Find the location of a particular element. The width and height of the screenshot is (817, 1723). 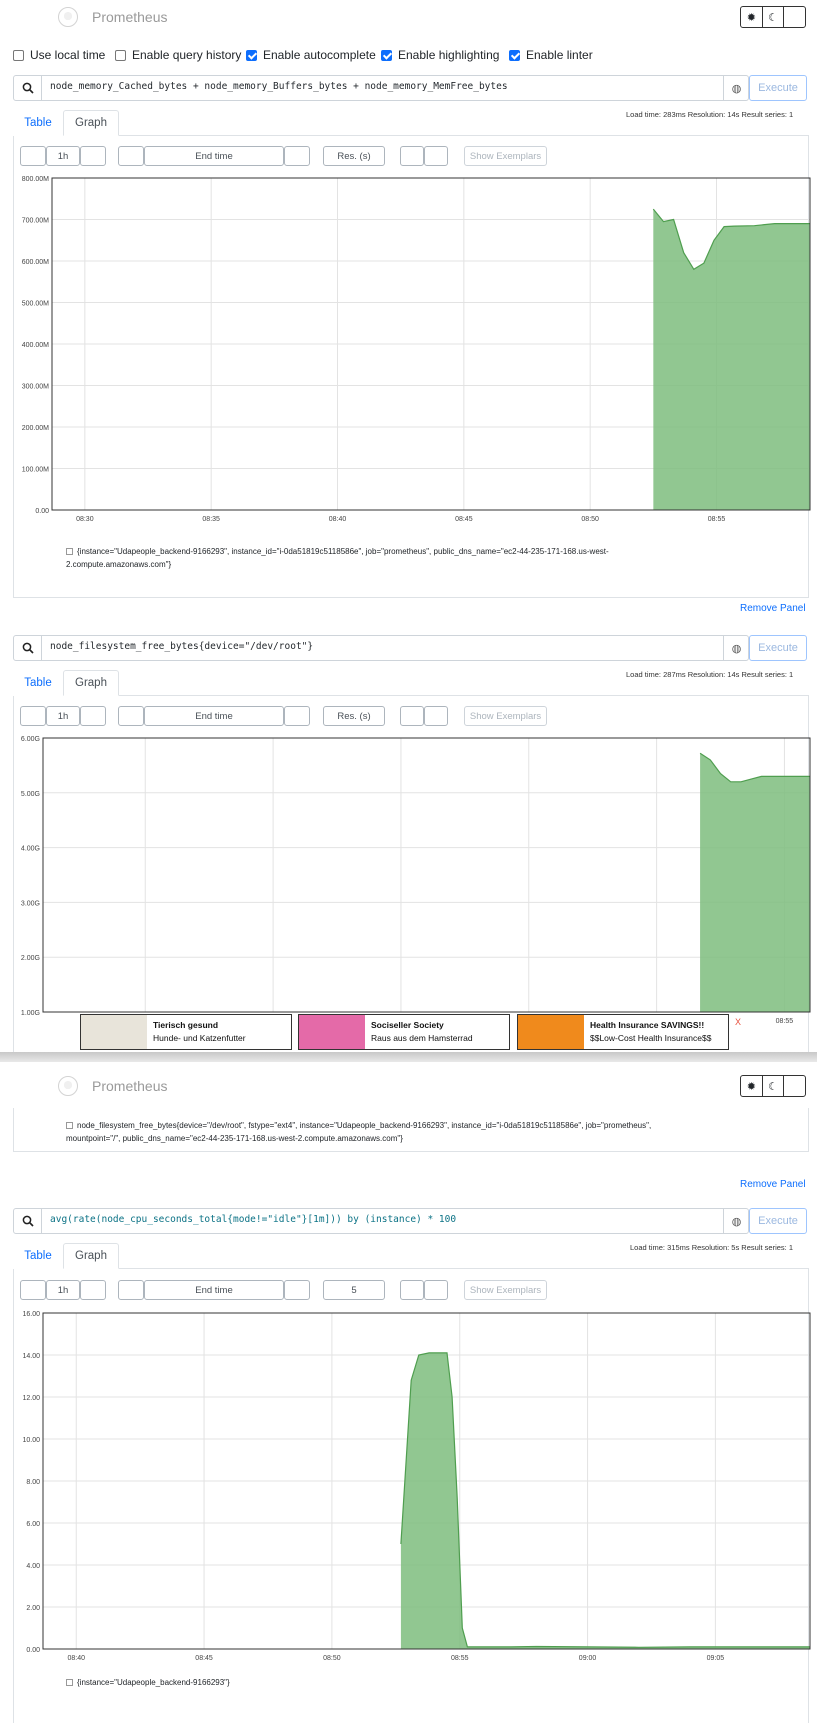

x-tick-label: 08:45 is located at coordinates (204, 1658).